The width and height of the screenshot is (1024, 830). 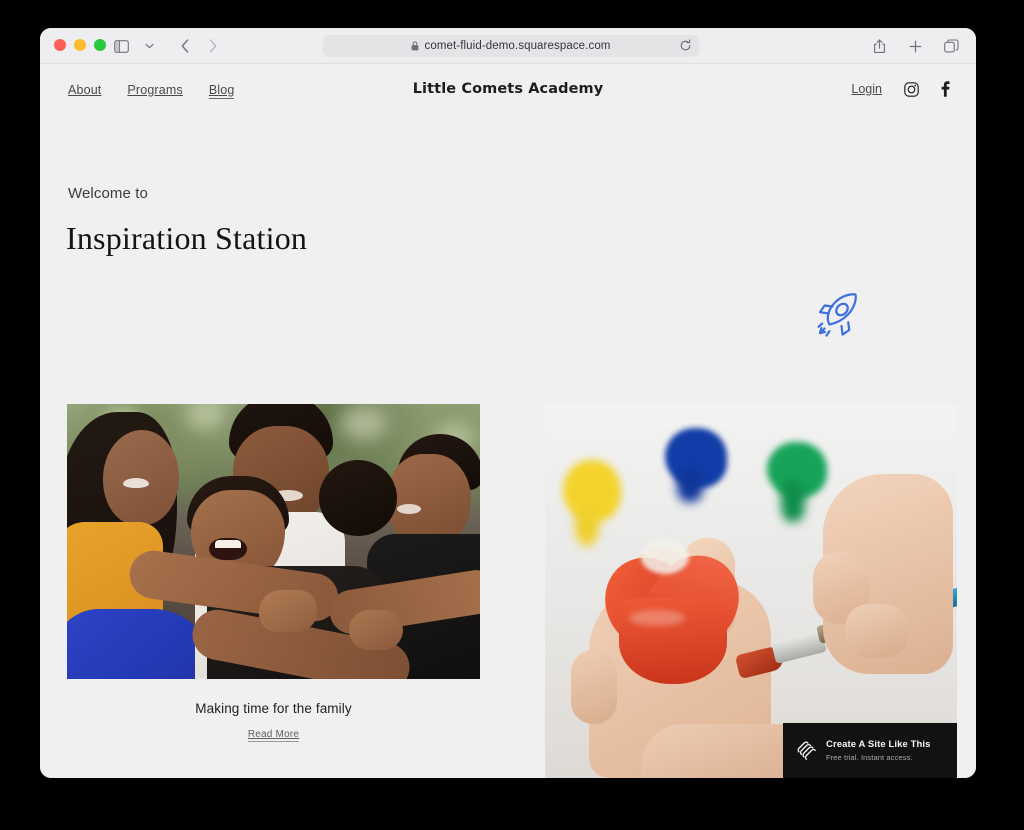 I want to click on browser-toolbar: comet-fluid-demo.squarespace.com, so click(x=508, y=46).